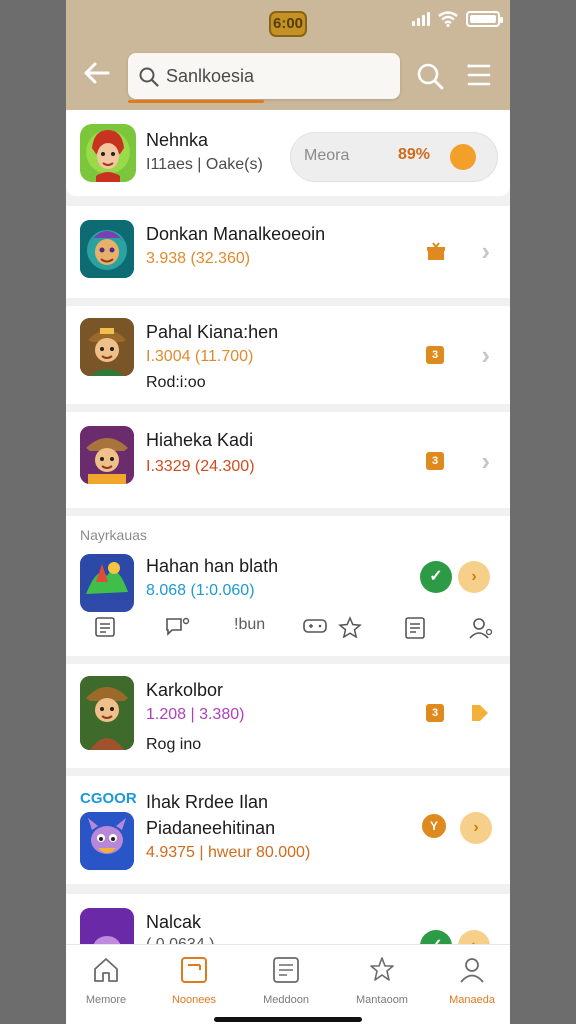 The height and width of the screenshot is (1024, 576). What do you see at coordinates (196, 101) in the screenshot?
I see `search-underline` at bounding box center [196, 101].